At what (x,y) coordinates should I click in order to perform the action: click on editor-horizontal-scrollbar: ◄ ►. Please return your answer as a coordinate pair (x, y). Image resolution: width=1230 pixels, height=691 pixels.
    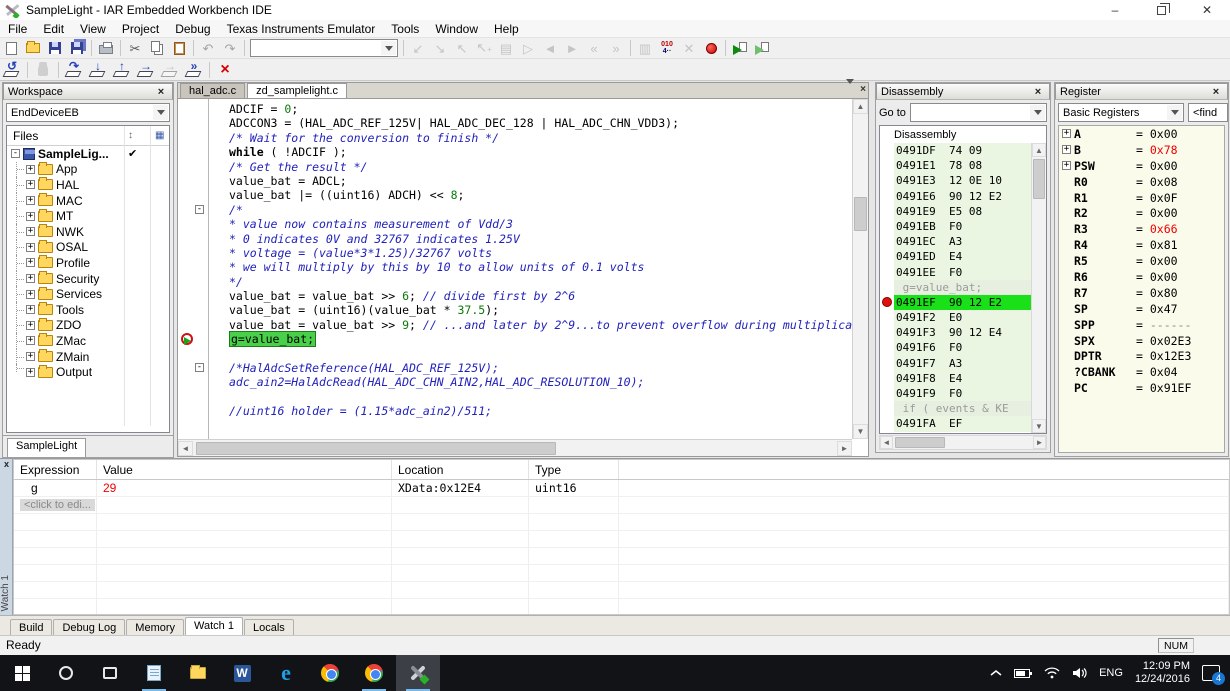
    Looking at the image, I should click on (515, 447).